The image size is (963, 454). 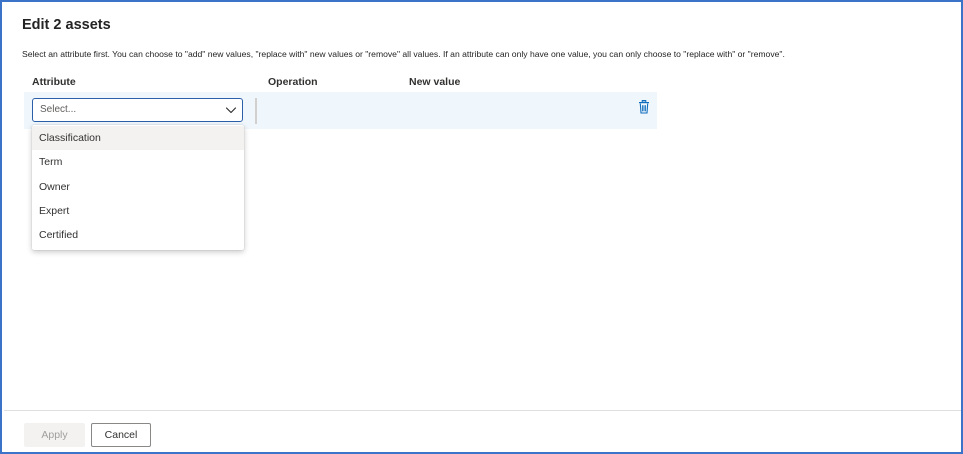 What do you see at coordinates (138, 162) in the screenshot?
I see `dropdown-option-term: Term` at bounding box center [138, 162].